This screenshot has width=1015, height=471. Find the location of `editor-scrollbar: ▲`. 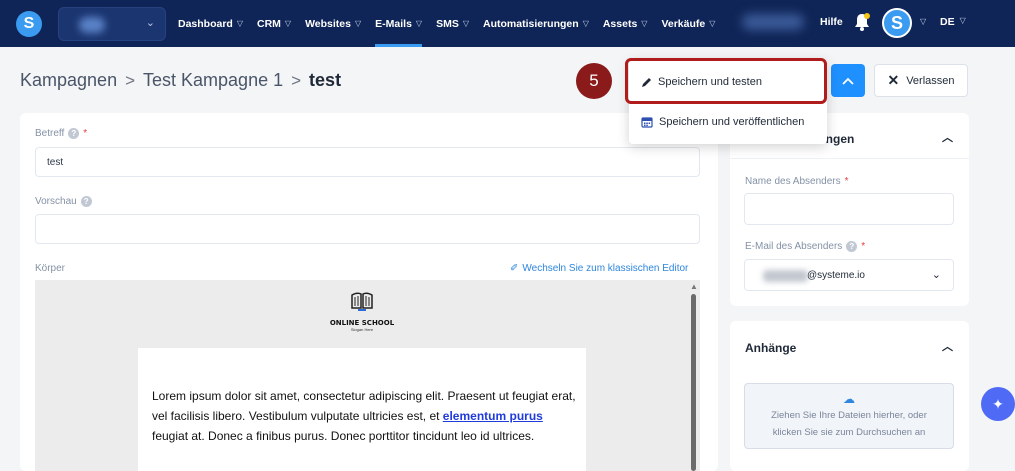

editor-scrollbar: ▲ is located at coordinates (694, 376).